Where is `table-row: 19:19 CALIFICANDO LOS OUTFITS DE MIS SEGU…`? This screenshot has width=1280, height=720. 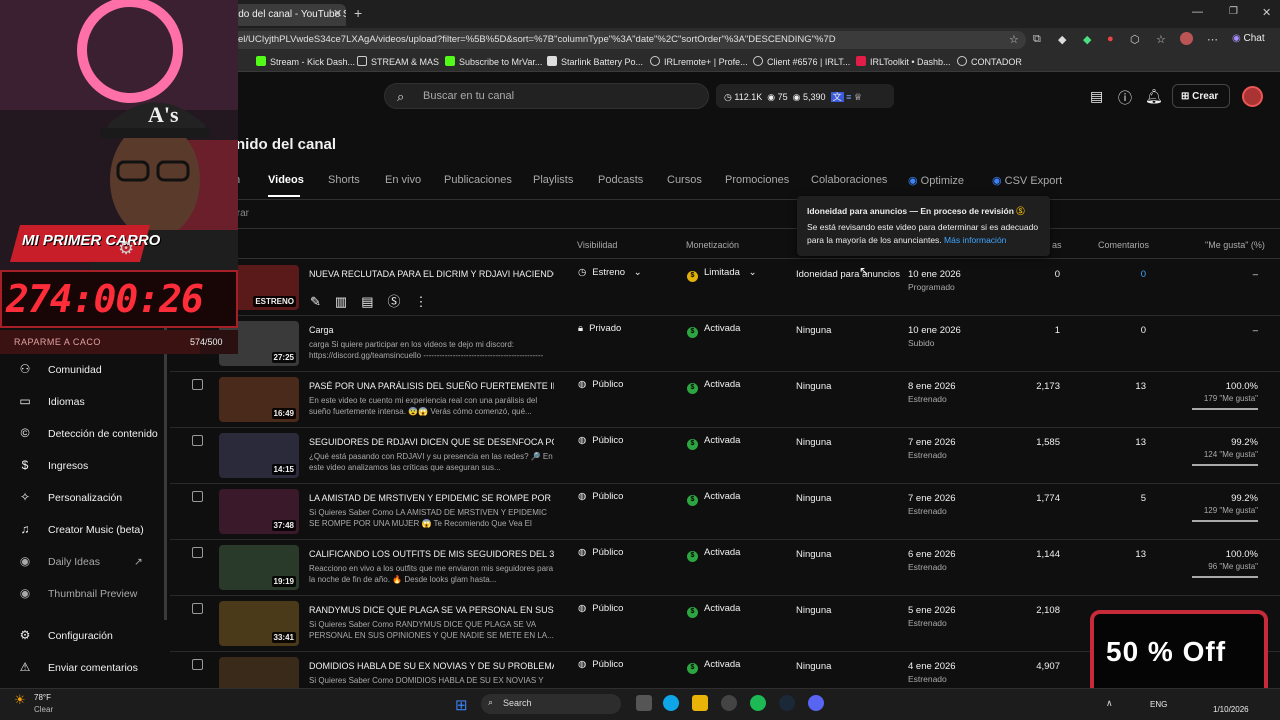
table-row: 19:19 CALIFICANDO LOS OUTFITS DE MIS SEGU… is located at coordinates (725, 568).